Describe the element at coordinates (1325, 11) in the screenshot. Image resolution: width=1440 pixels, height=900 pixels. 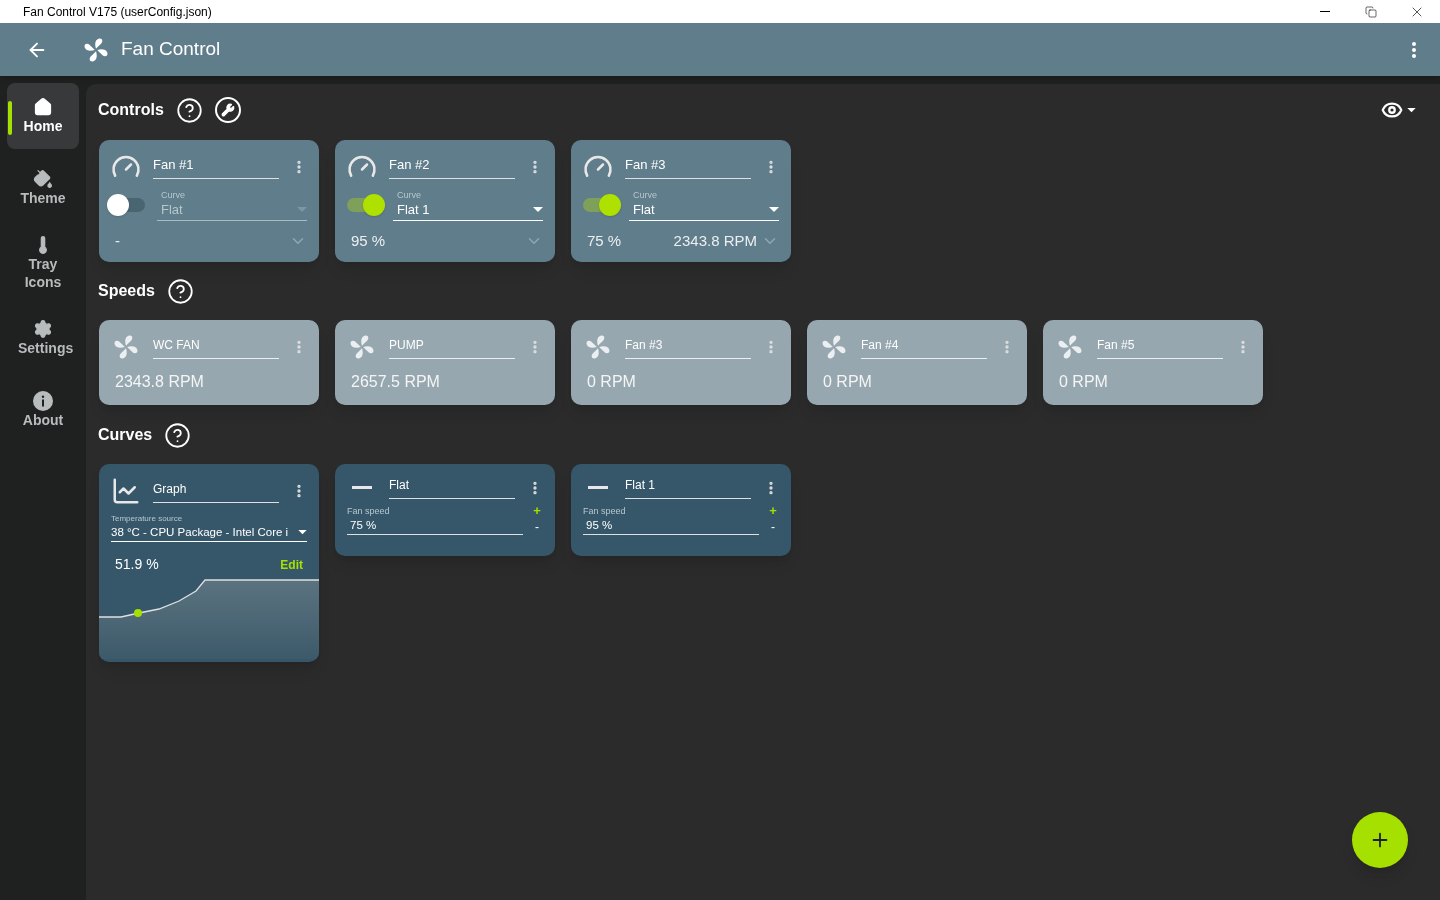
I see `minimize-icon` at that location.